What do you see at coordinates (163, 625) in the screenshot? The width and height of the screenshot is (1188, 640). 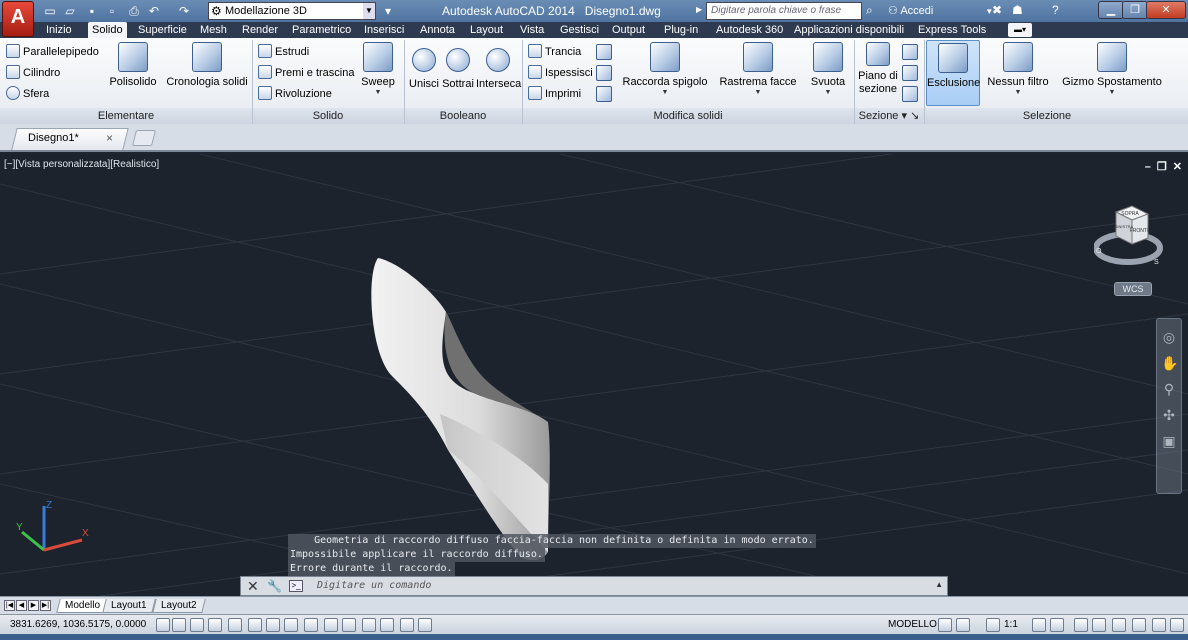 I see `infer-constraints-icon` at bounding box center [163, 625].